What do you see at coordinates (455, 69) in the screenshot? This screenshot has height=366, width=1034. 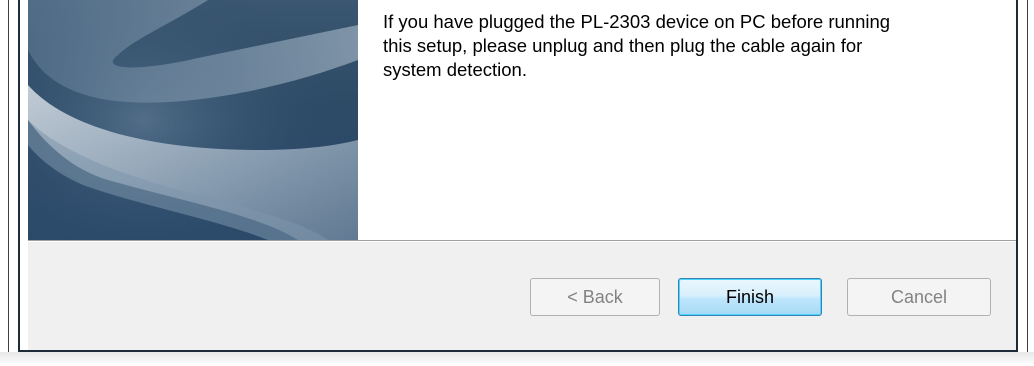 I see `instruction-line: system detection.` at bounding box center [455, 69].